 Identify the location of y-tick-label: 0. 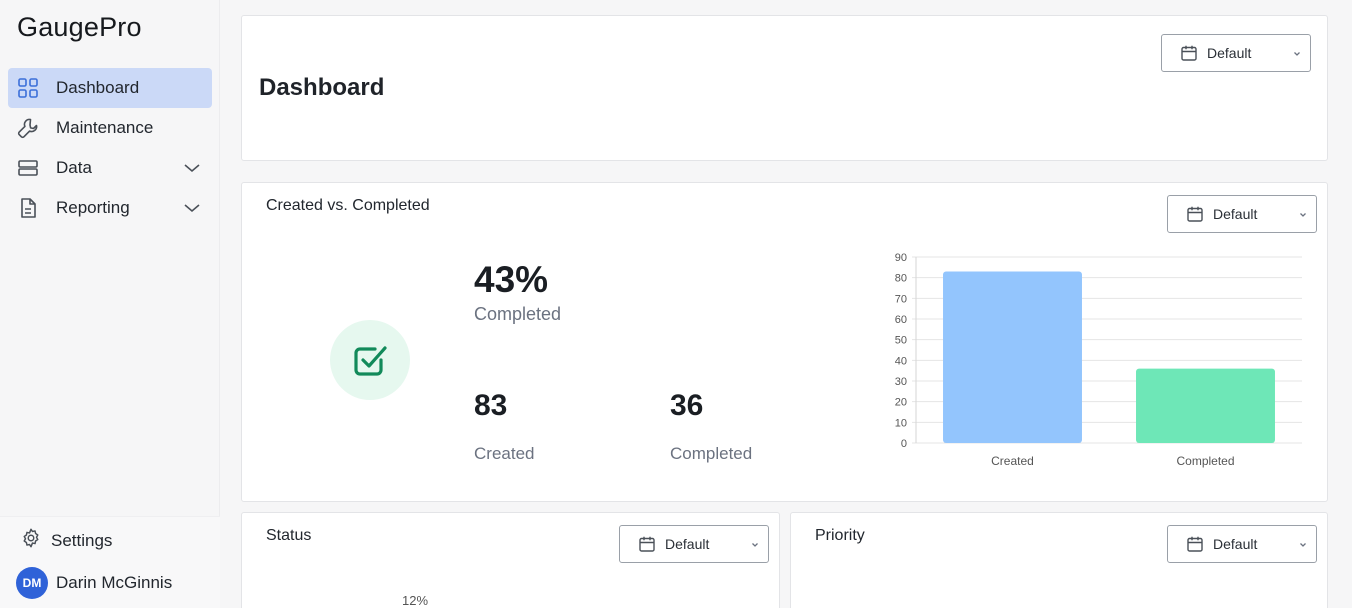
(904, 444).